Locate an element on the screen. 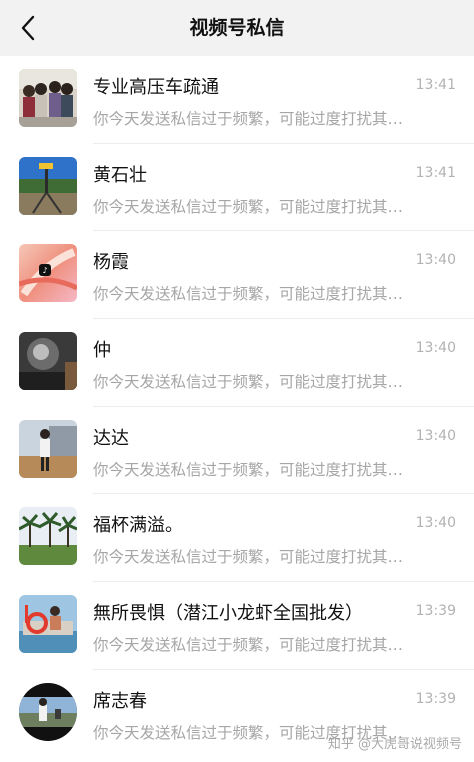  contact-name: 黄石壮 is located at coordinates (120, 175).